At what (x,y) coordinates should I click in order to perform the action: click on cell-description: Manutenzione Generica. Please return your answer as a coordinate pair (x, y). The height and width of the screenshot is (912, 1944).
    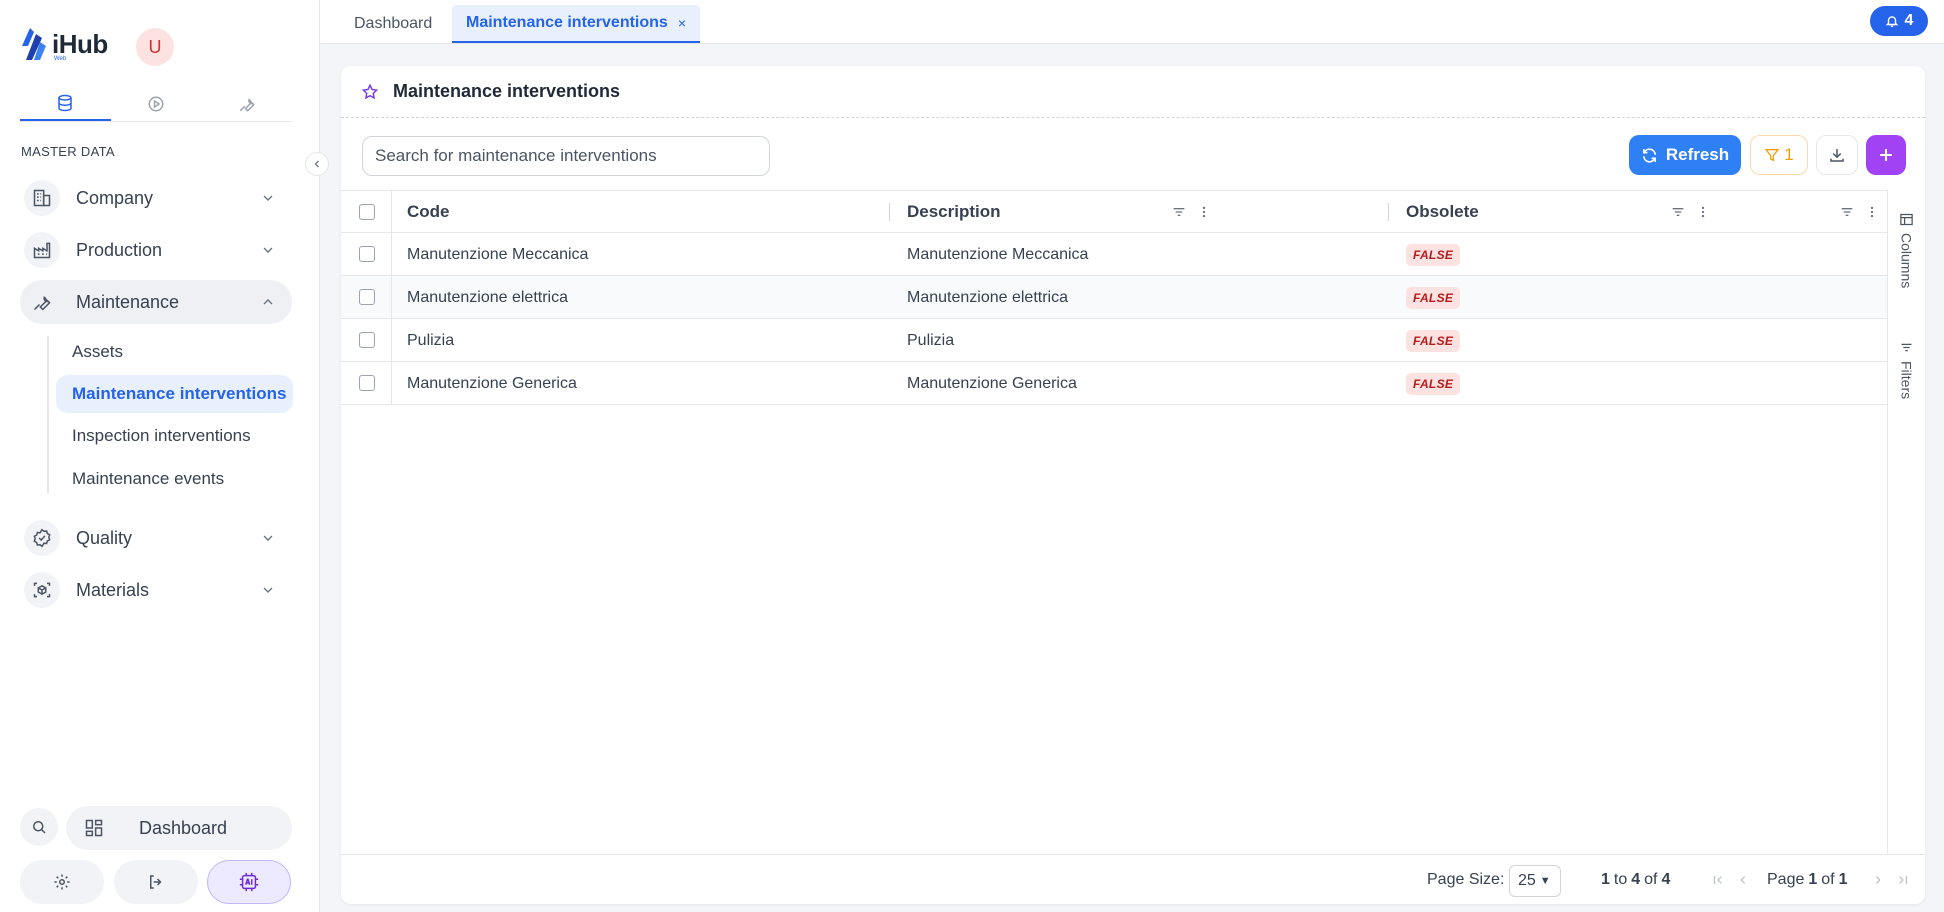
    Looking at the image, I should click on (992, 383).